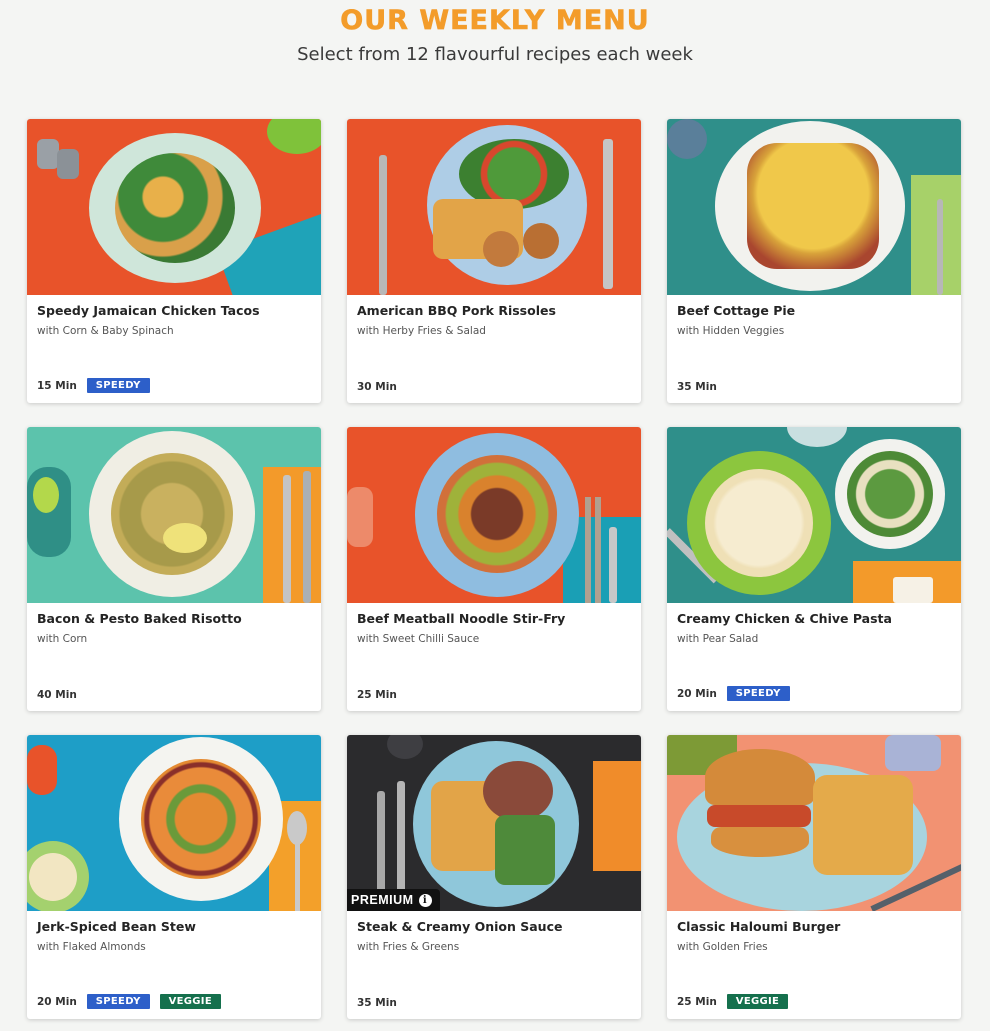 The height and width of the screenshot is (1031, 990). I want to click on recipe-subtitle: with Corn & Baby Spinach, so click(105, 331).